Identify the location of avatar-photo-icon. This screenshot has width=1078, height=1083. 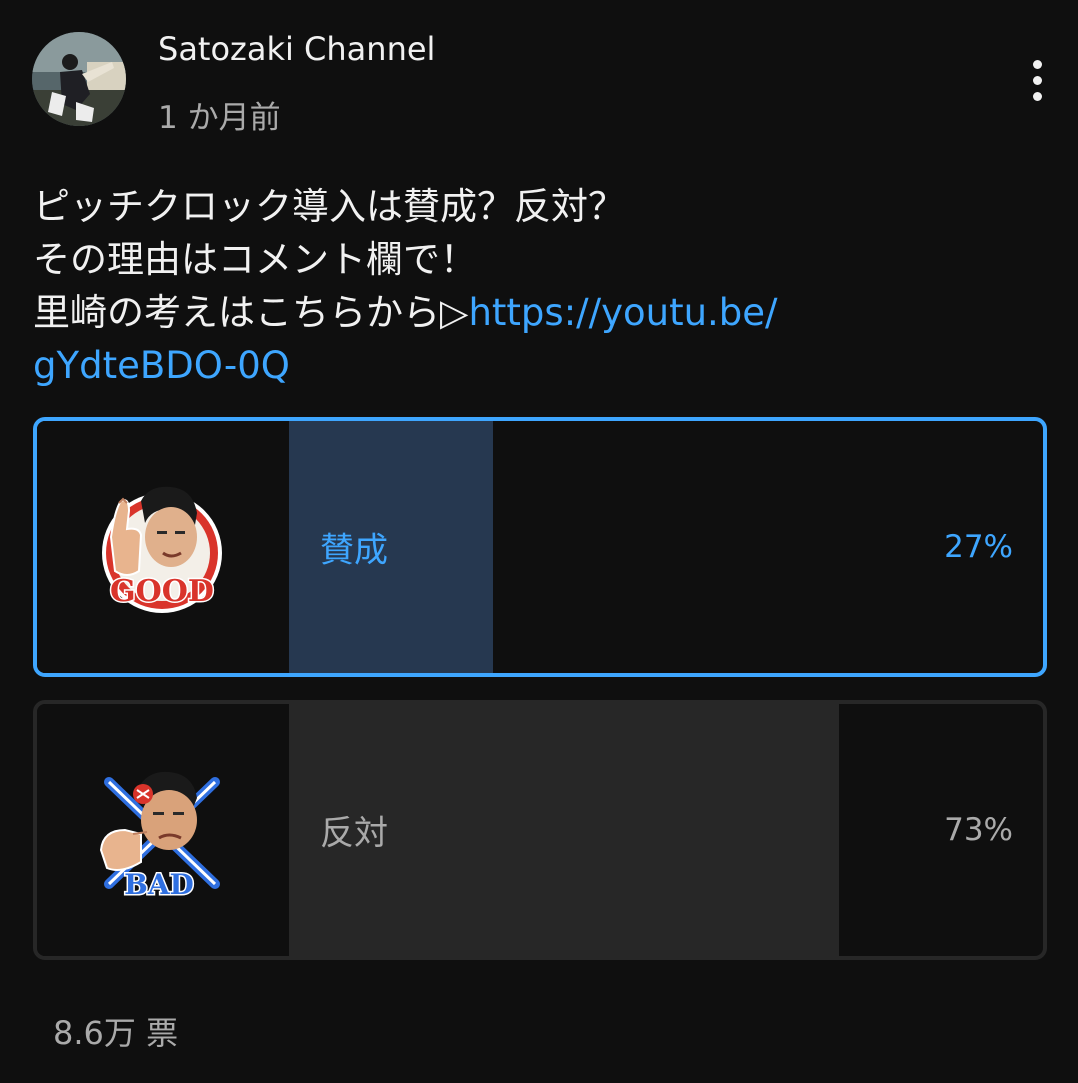
(79, 79).